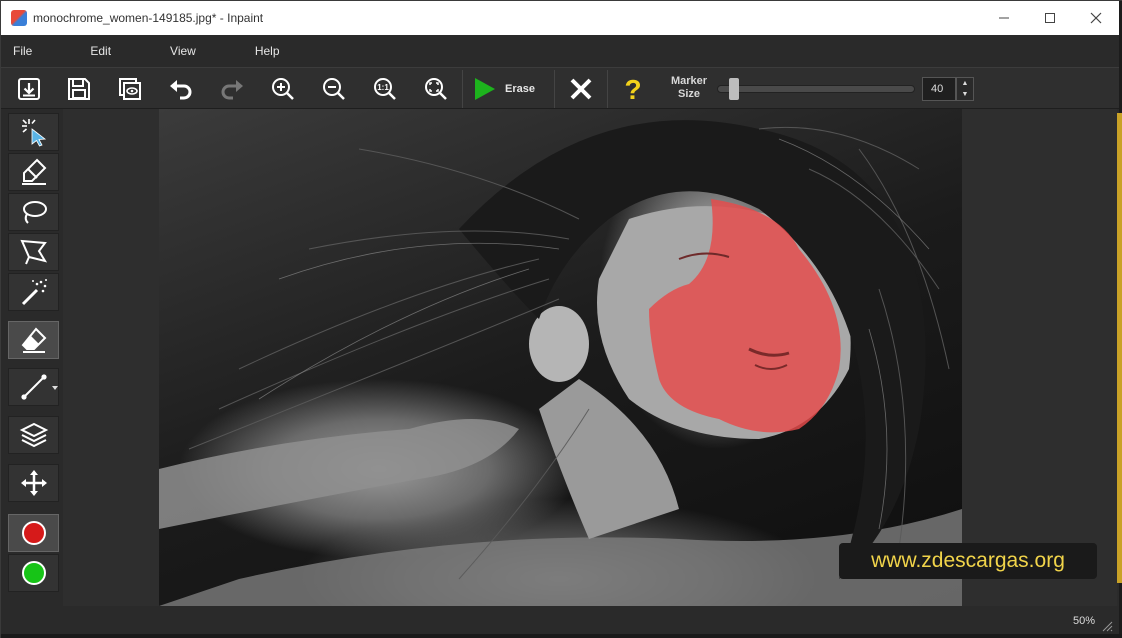  Describe the element at coordinates (688, 94) in the screenshot. I see `marker-label-line2: Size` at that location.